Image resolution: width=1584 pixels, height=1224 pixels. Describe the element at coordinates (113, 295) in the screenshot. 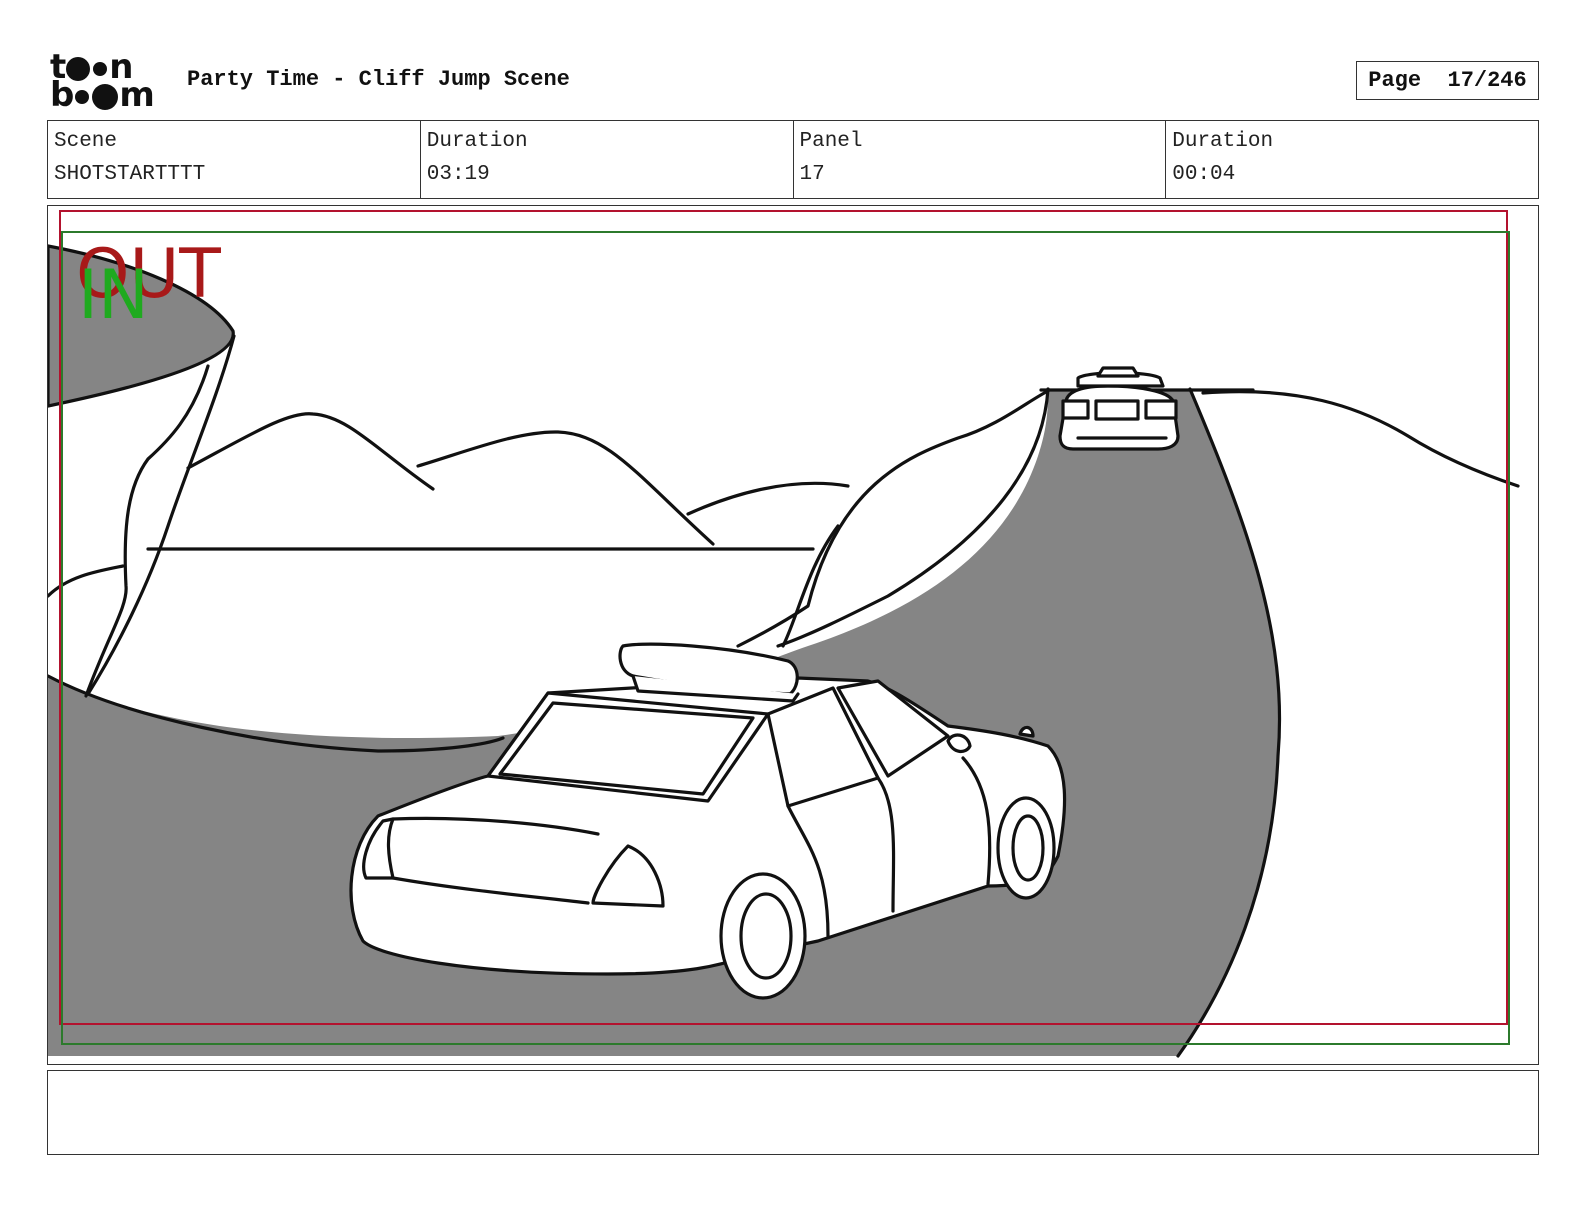

I see `in-frame-label: IN` at that location.